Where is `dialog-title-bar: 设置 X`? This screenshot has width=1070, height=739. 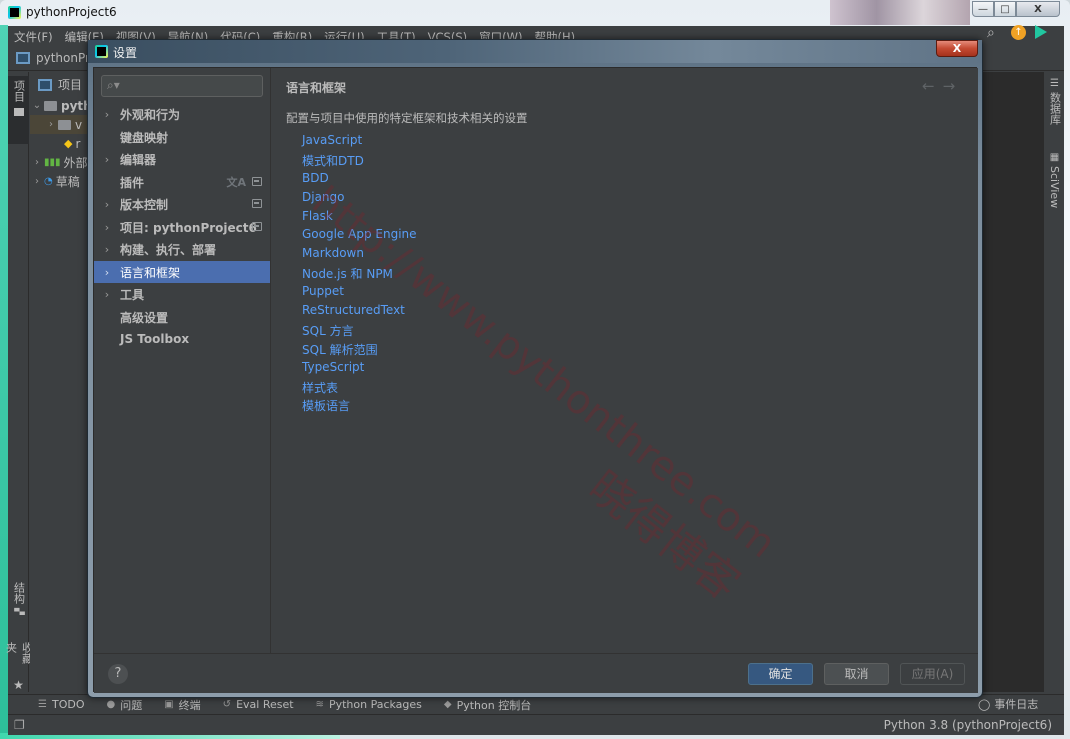
dialog-title-bar: 设置 X is located at coordinates (535, 51).